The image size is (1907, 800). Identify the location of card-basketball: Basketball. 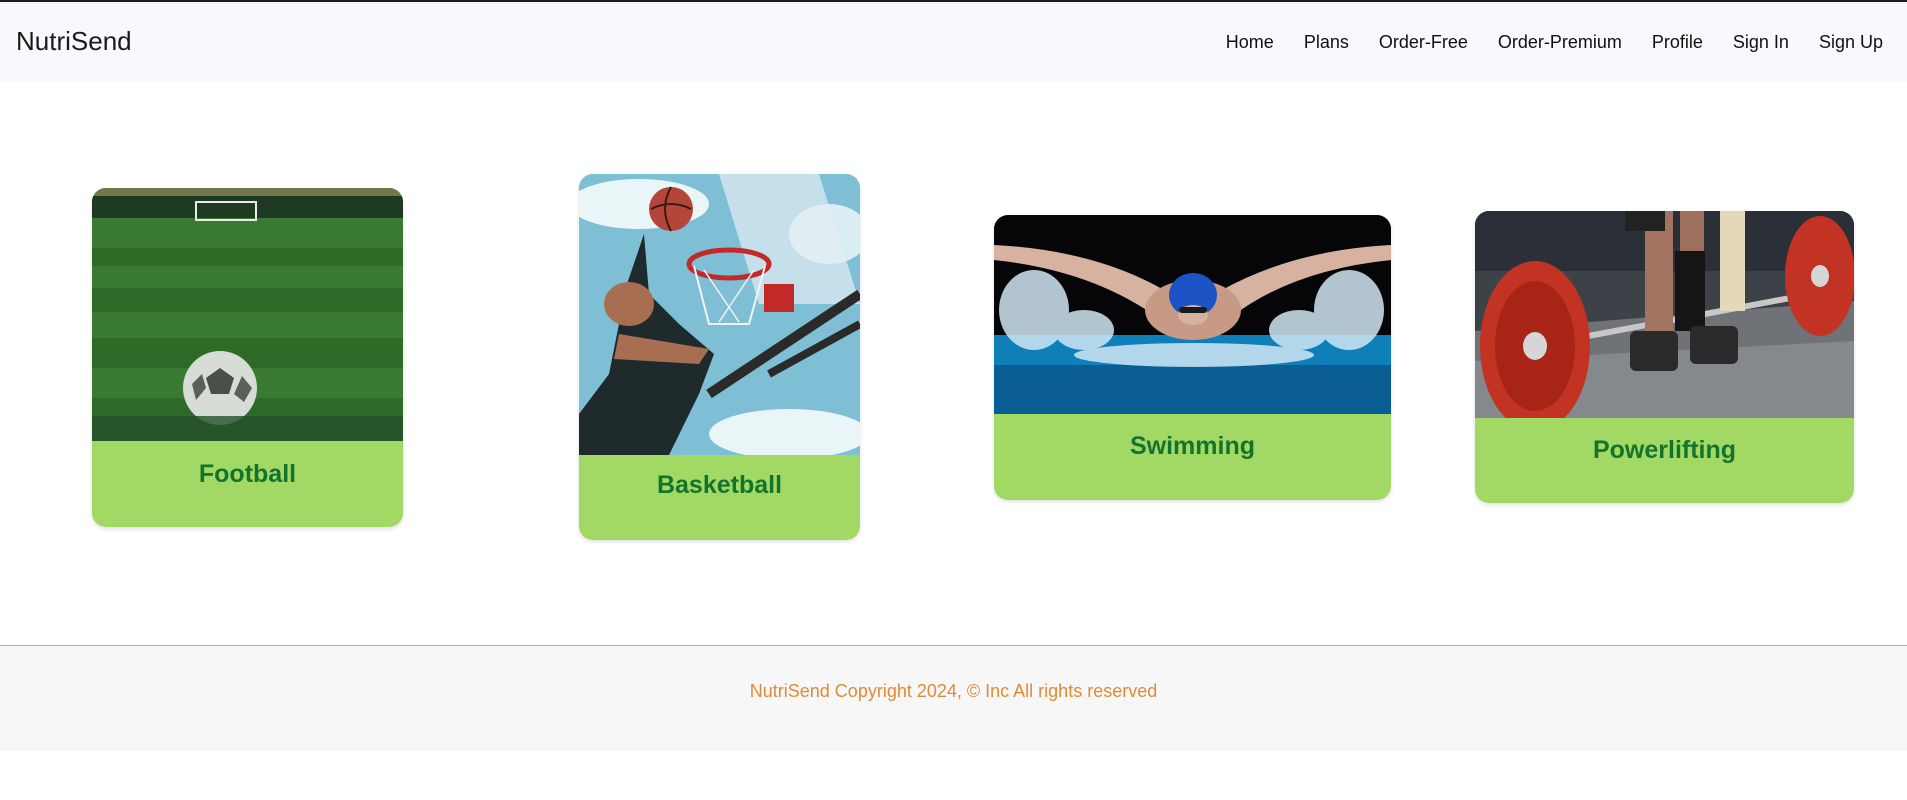
(719, 357).